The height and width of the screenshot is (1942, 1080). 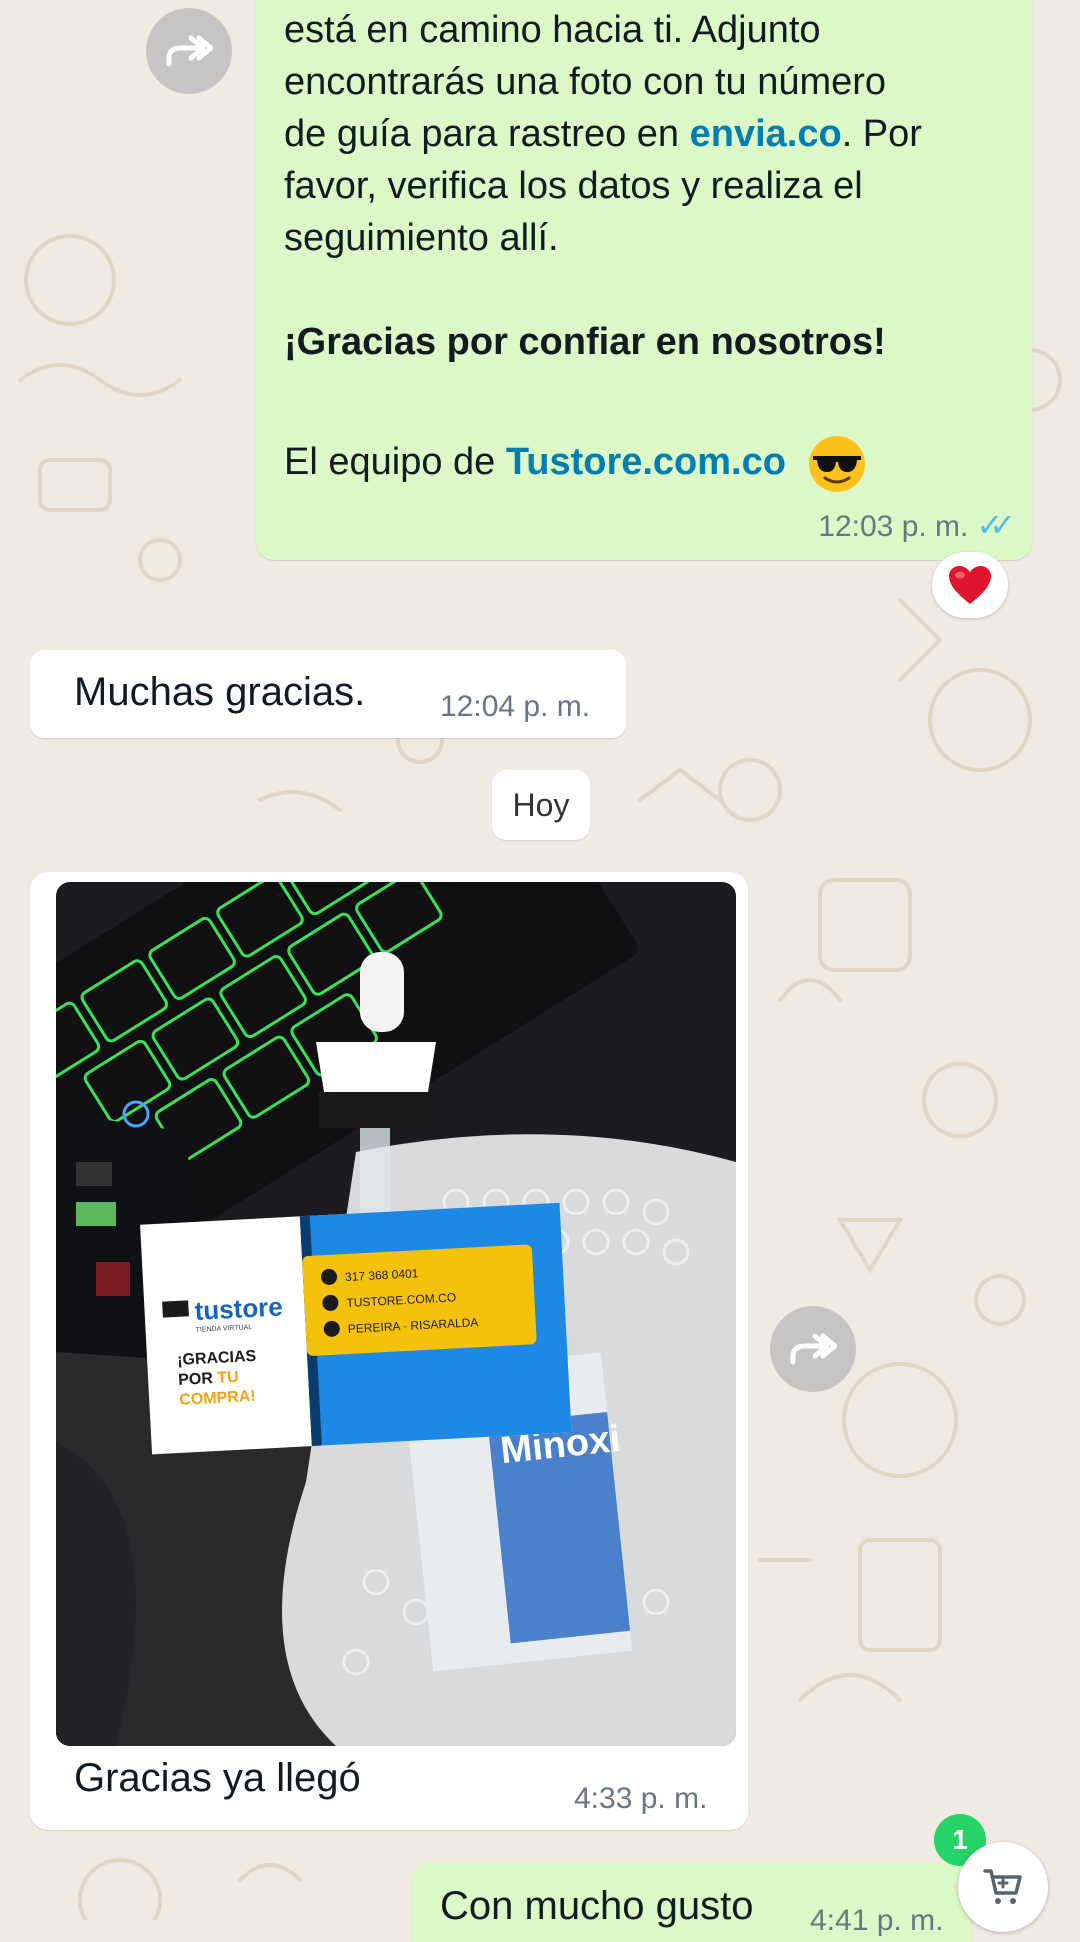 I want to click on cart-icon, so click(x=1002, y=1886).